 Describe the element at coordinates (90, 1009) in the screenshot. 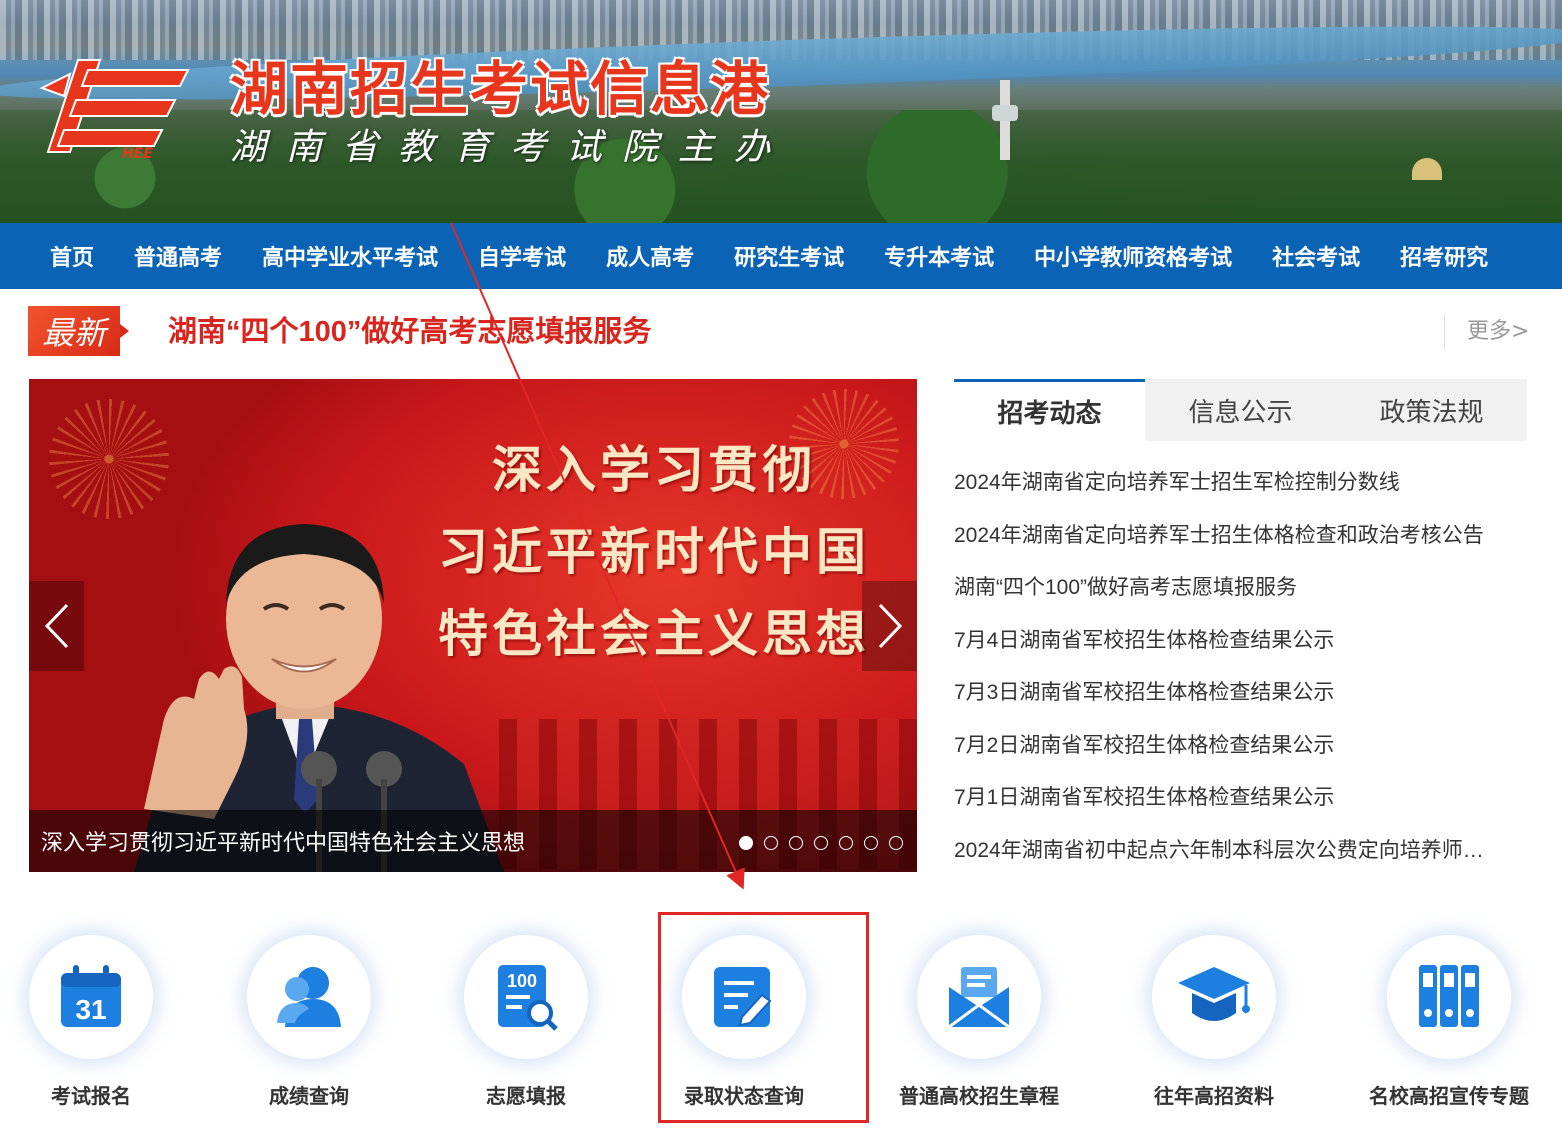

I see `calendar-day: 31` at that location.